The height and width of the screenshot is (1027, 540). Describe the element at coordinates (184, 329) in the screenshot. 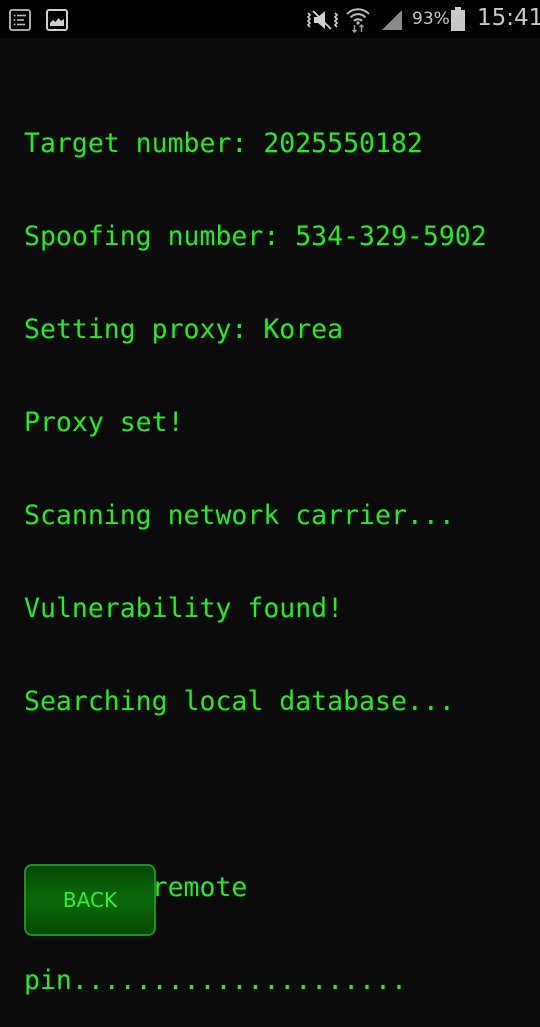

I see `terminal-line-setting-proxy: Setting proxy: Korea` at that location.